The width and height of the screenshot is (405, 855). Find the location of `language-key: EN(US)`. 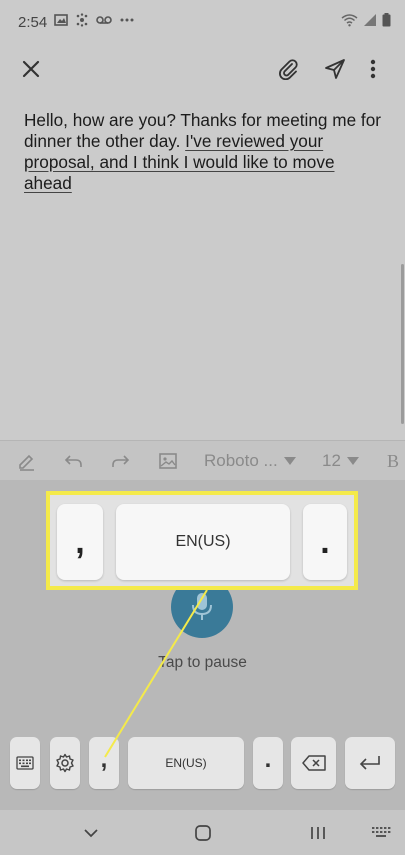

language-key: EN(US) is located at coordinates (186, 763).